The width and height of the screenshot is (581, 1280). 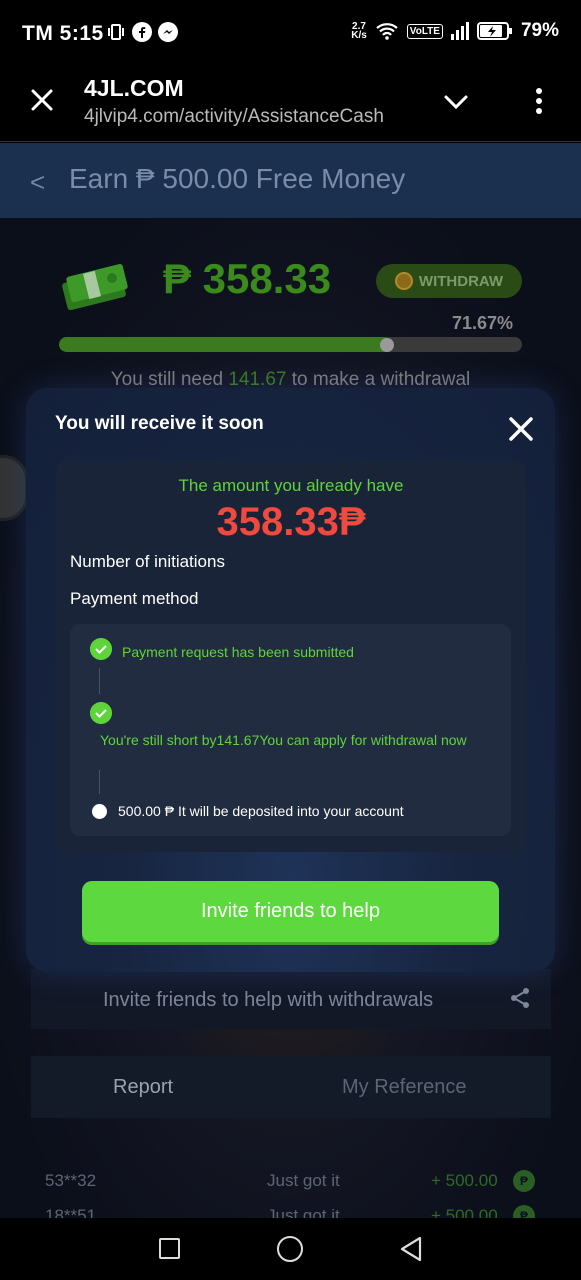 I want to click on current-amount: ₱ 358.33, so click(x=247, y=278).